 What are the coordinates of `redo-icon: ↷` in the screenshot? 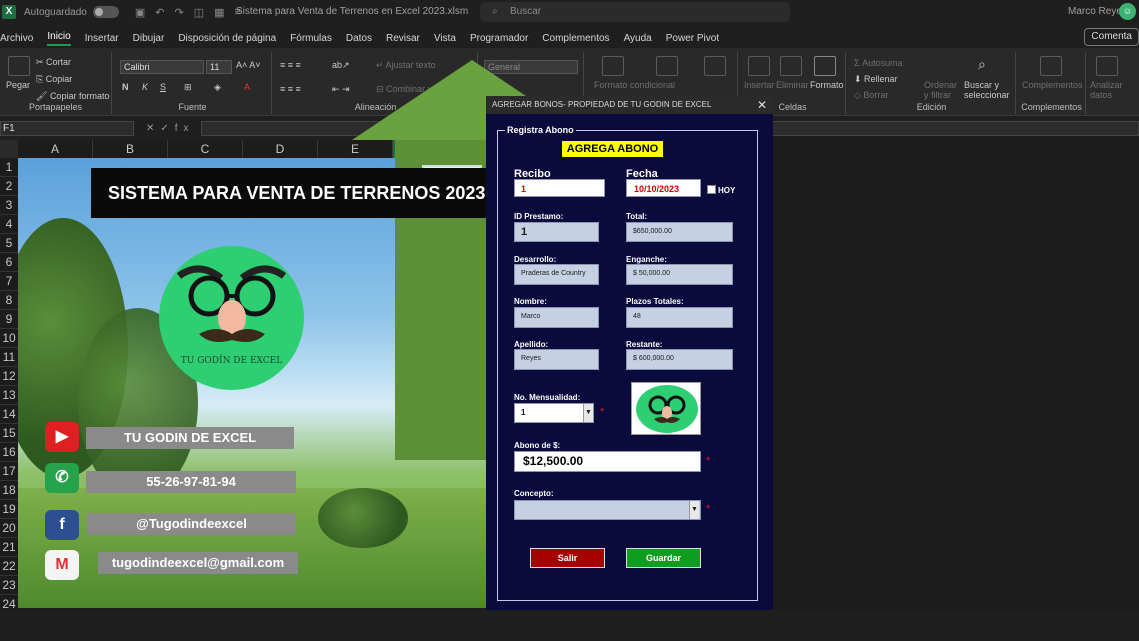 It's located at (178, 12).